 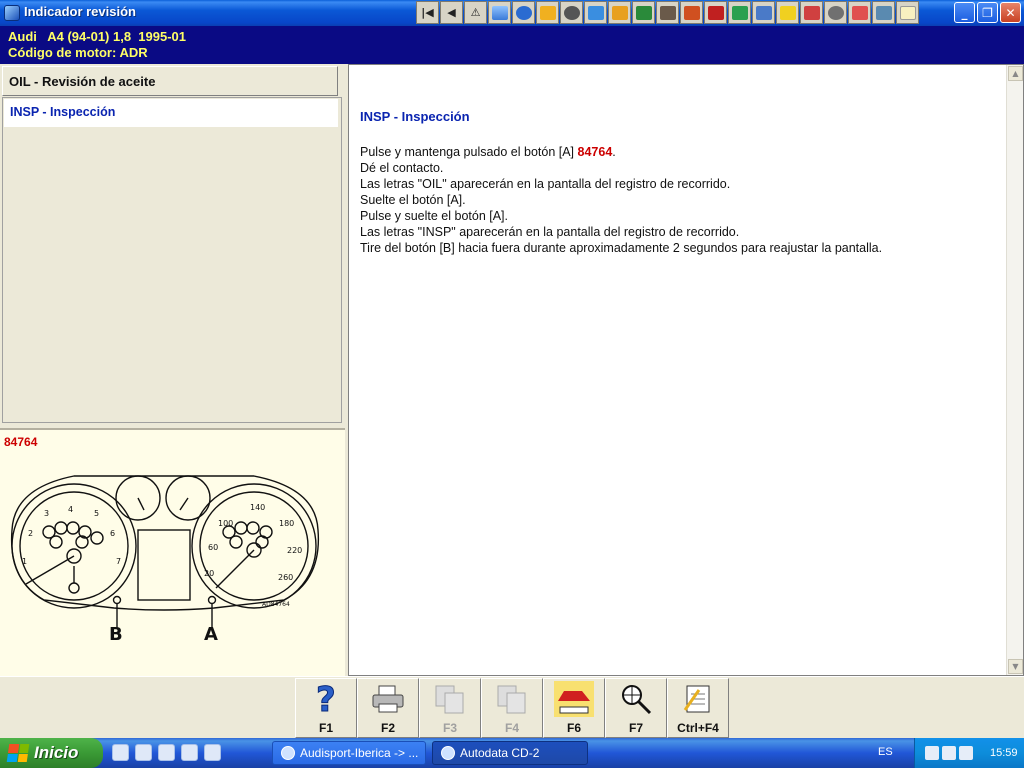 I want to click on oil-can-icon, so click(x=619, y=12).